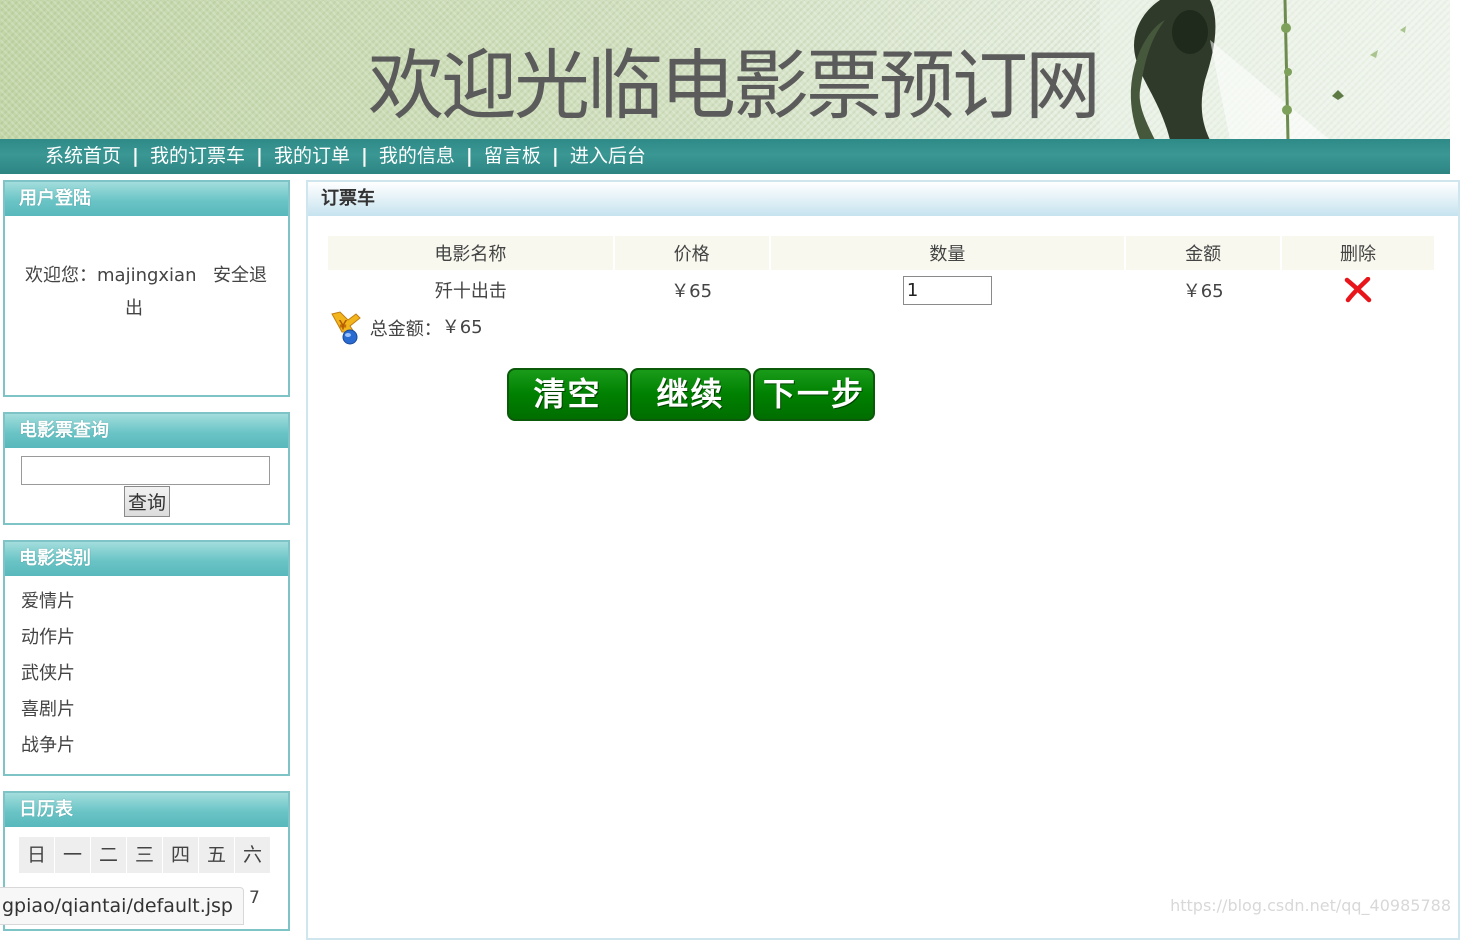  I want to click on category-list: 爱情片 动作片 武侠片 喜剧片 战争片, so click(146, 672).